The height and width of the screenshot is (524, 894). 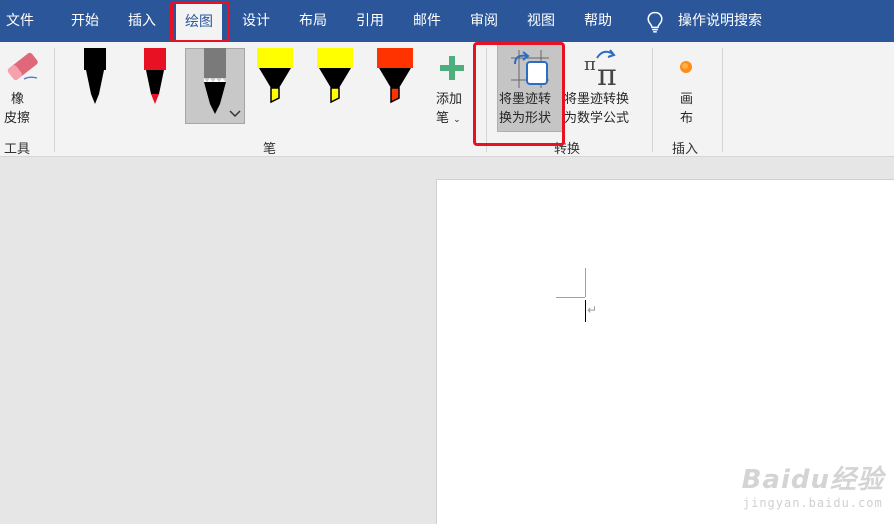 I want to click on group-label-tools: 工具, so click(x=17, y=149).